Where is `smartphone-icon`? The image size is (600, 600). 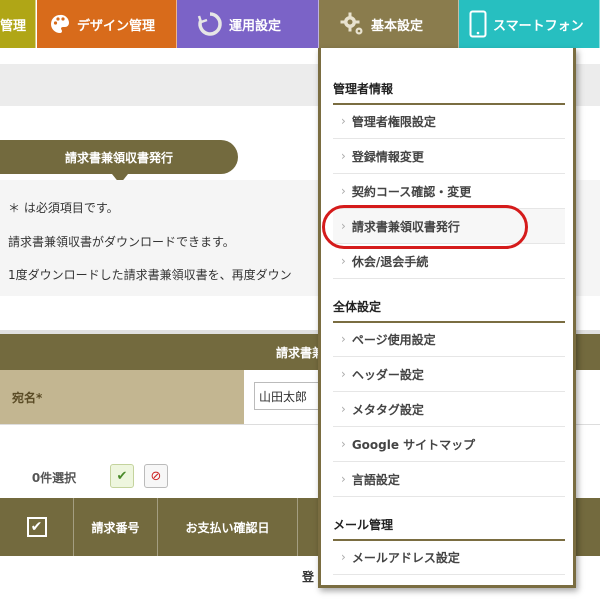 smartphone-icon is located at coordinates (478, 24).